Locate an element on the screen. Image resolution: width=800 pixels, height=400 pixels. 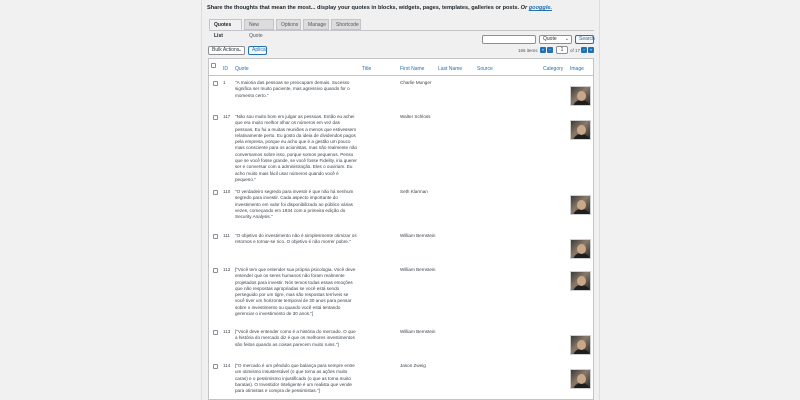
col-quote: Quote is located at coordinates (242, 69).